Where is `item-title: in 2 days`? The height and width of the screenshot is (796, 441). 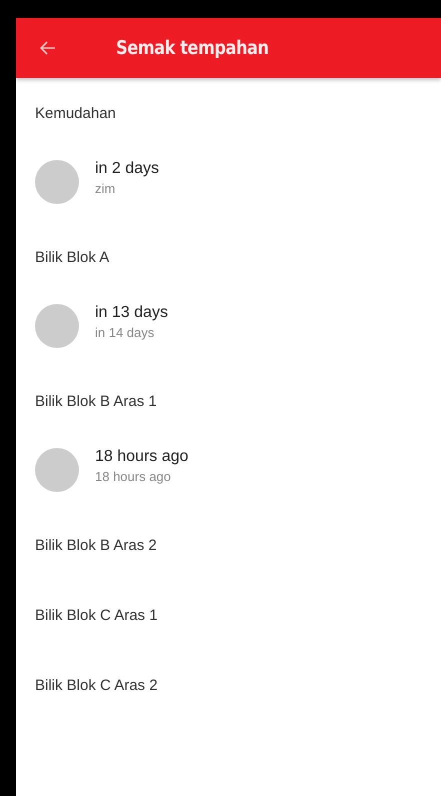
item-title: in 2 days is located at coordinates (127, 169).